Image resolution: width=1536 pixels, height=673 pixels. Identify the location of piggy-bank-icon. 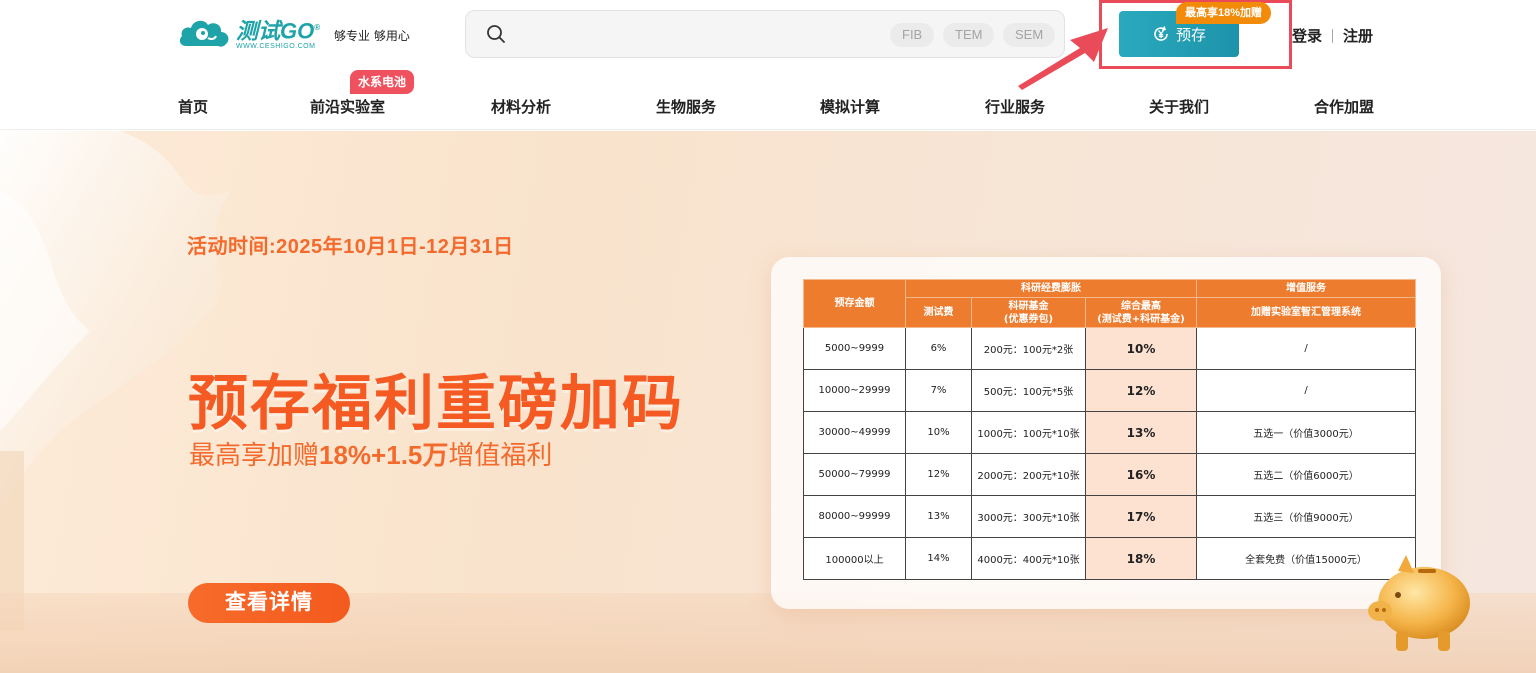
(1419, 603).